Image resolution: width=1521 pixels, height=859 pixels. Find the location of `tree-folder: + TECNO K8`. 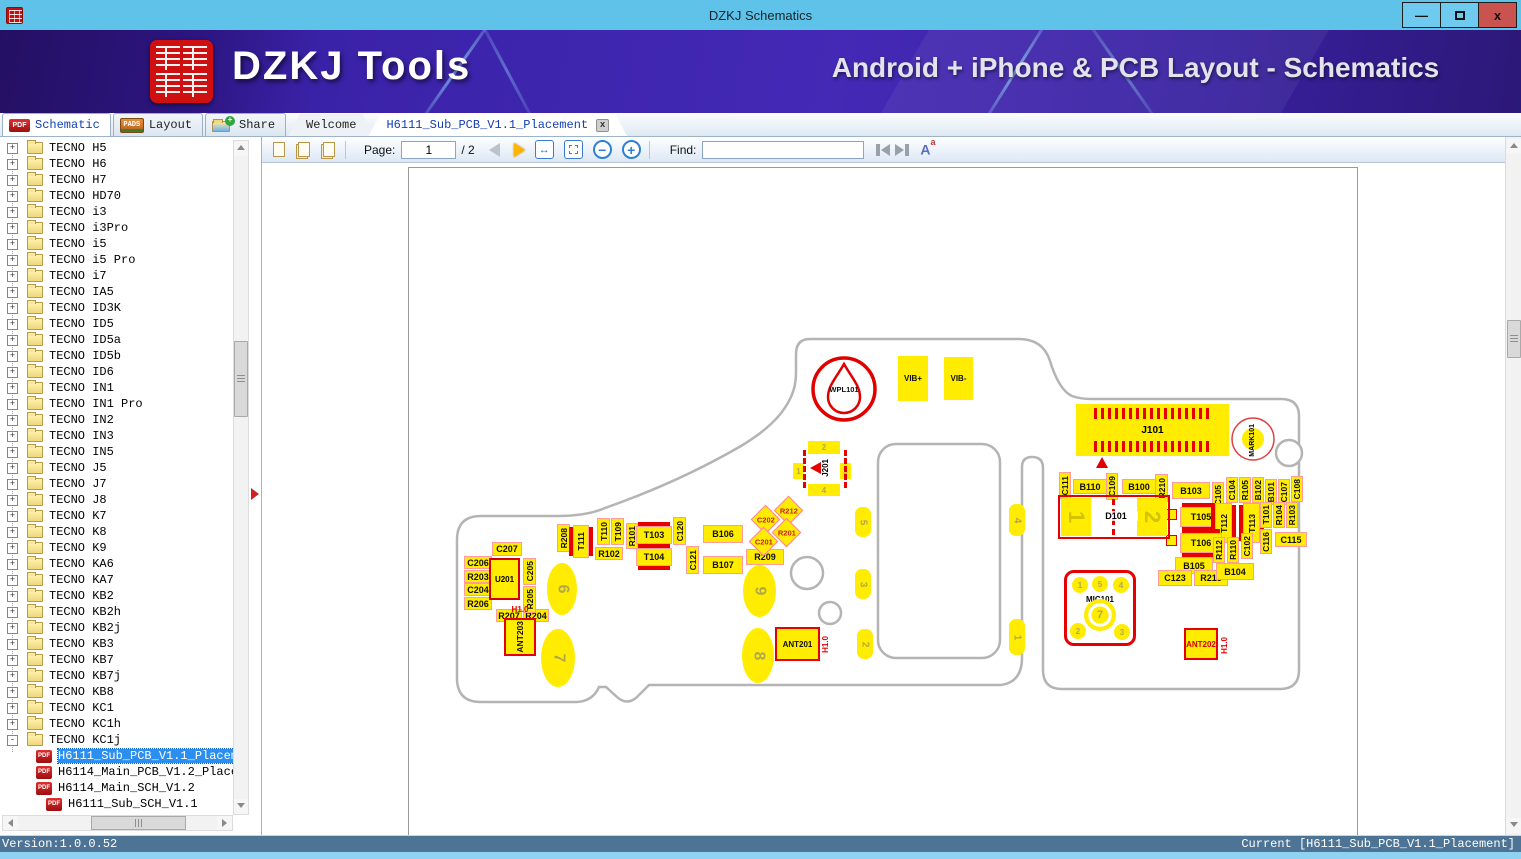

tree-folder: + TECNO K8 is located at coordinates (116, 532).